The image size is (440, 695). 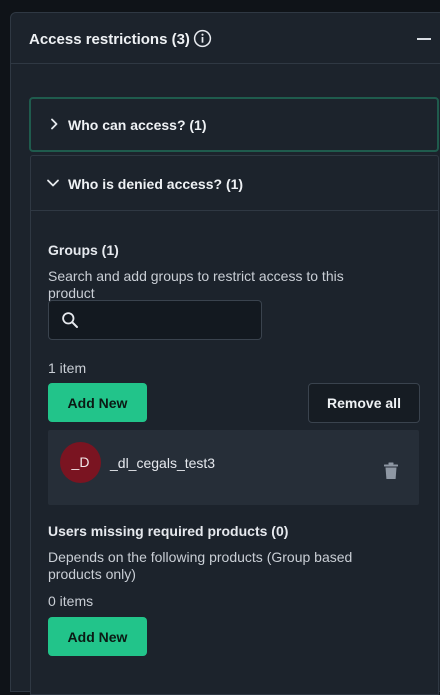 What do you see at coordinates (70, 320) in the screenshot?
I see `search-icon` at bounding box center [70, 320].